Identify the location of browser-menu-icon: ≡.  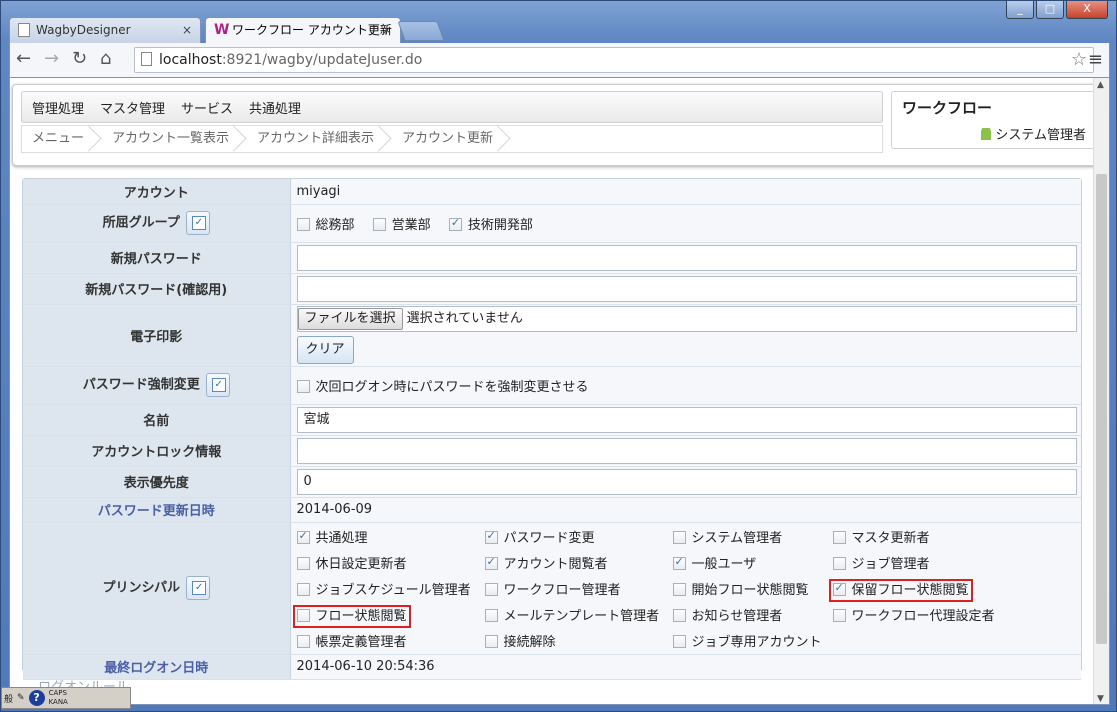
(1095, 59).